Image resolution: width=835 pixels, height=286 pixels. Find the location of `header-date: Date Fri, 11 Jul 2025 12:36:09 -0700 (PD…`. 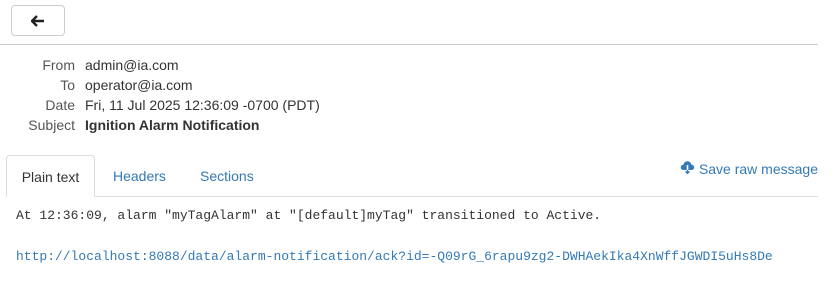

header-date: Date Fri, 11 Jul 2025 12:36:09 -0700 (PD… is located at coordinates (160, 105).